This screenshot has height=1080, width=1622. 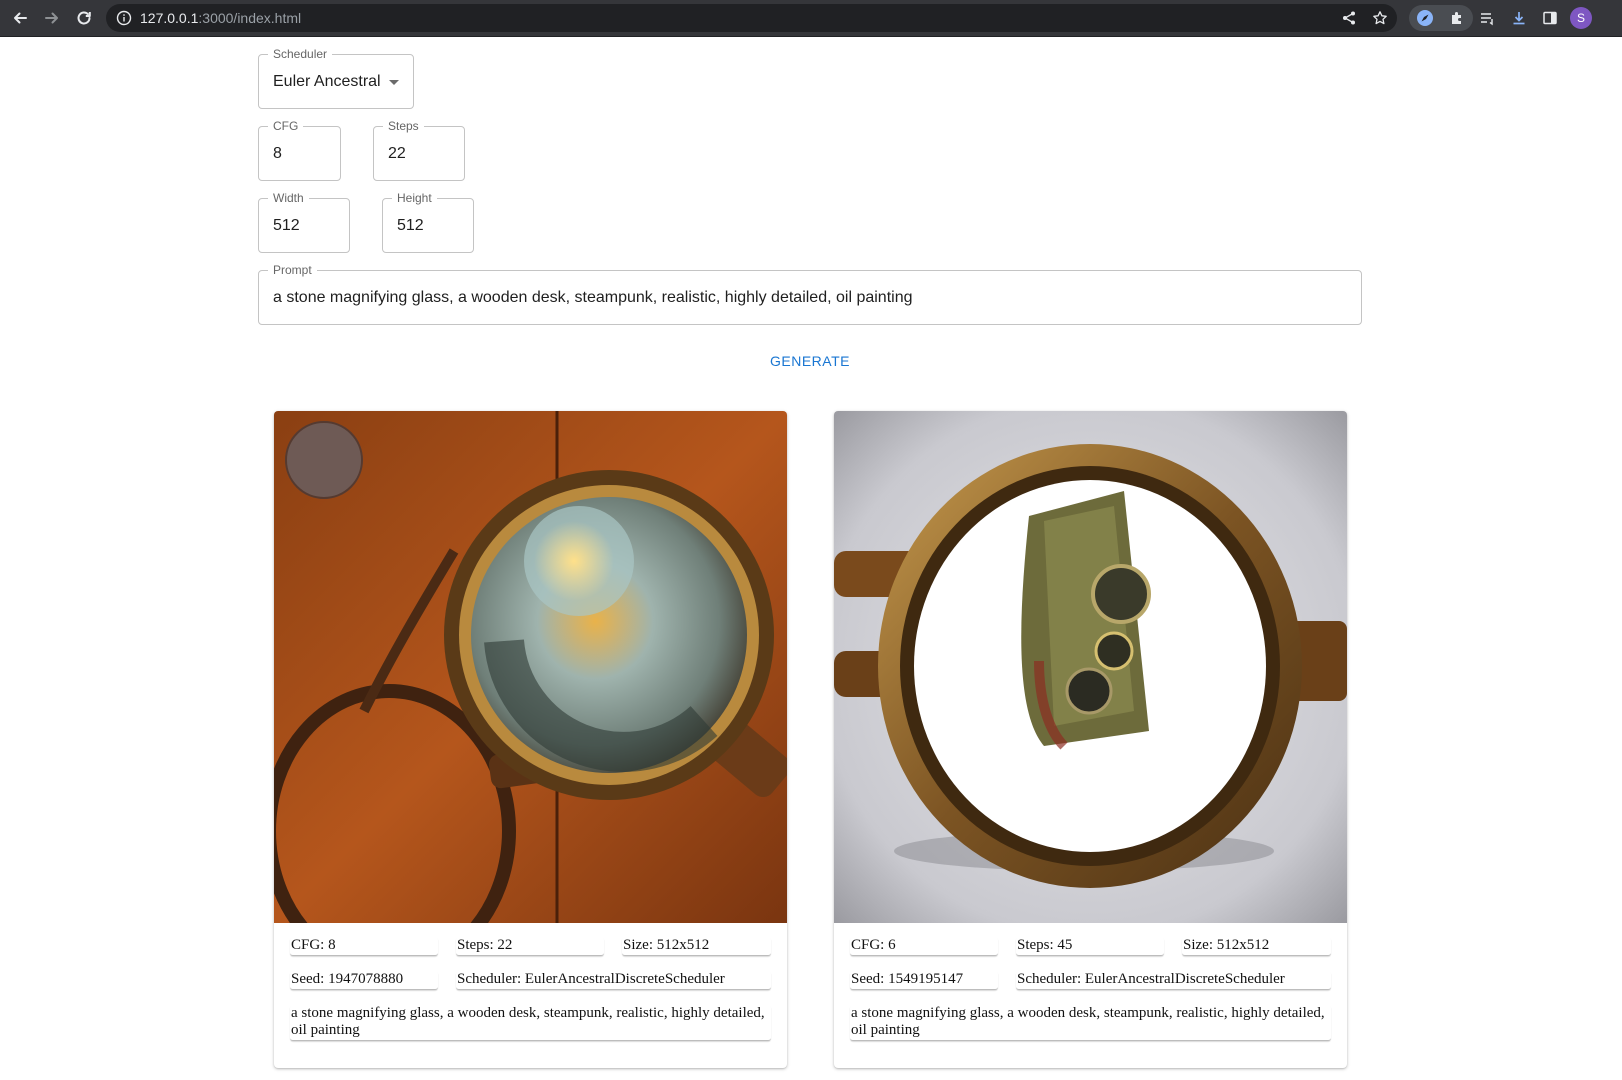 I want to click on steps-label: Steps, so click(x=403, y=126).